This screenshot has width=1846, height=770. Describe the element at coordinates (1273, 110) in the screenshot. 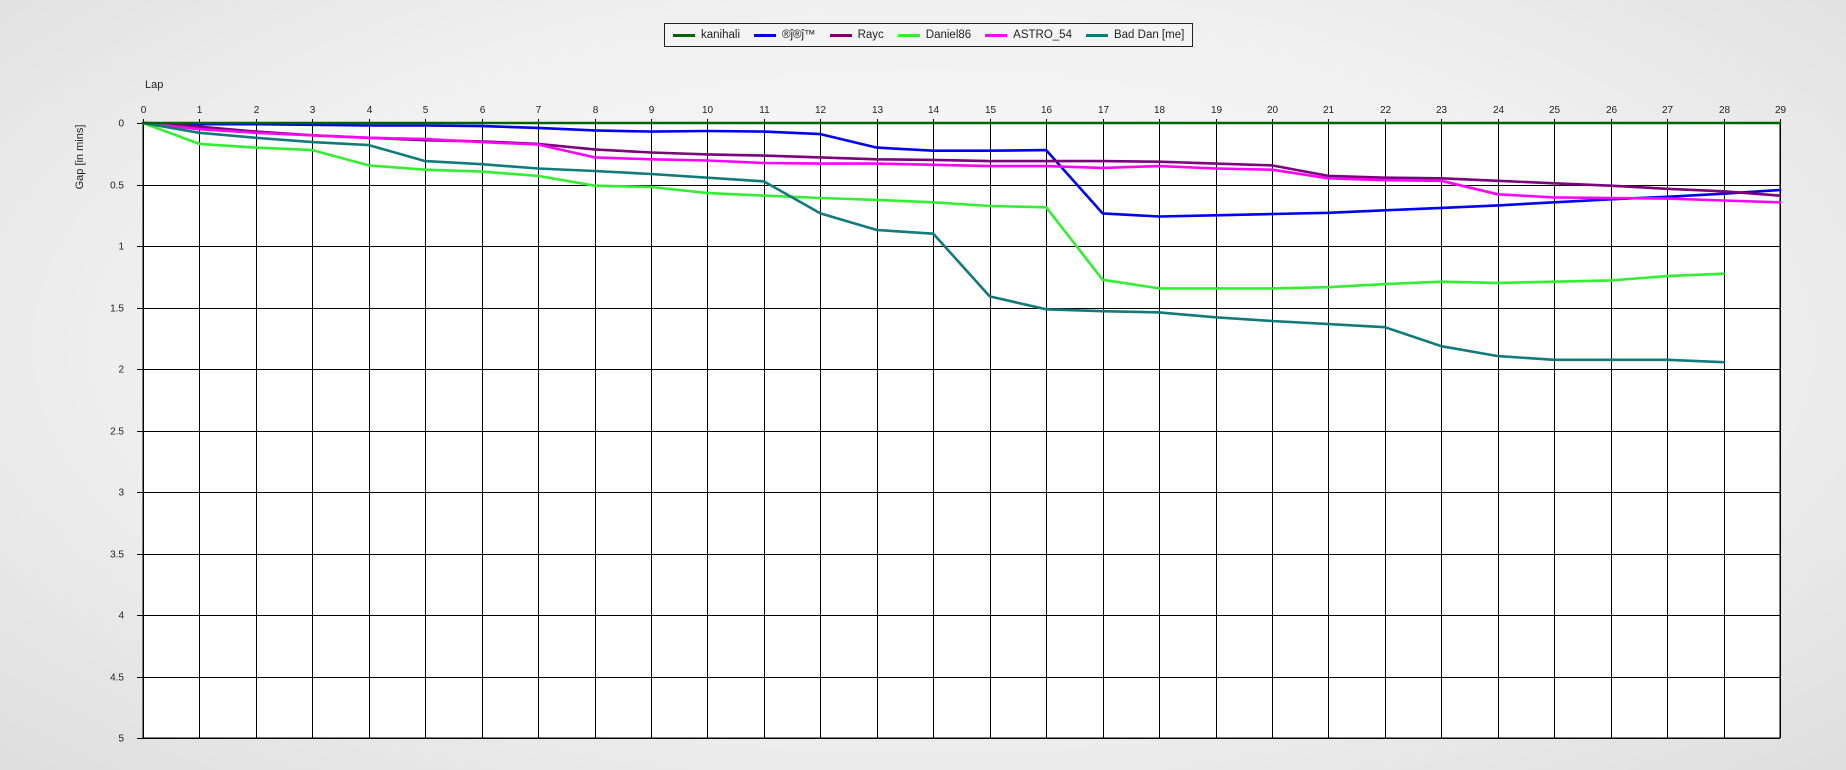

I see `x-tick-label: 20` at that location.